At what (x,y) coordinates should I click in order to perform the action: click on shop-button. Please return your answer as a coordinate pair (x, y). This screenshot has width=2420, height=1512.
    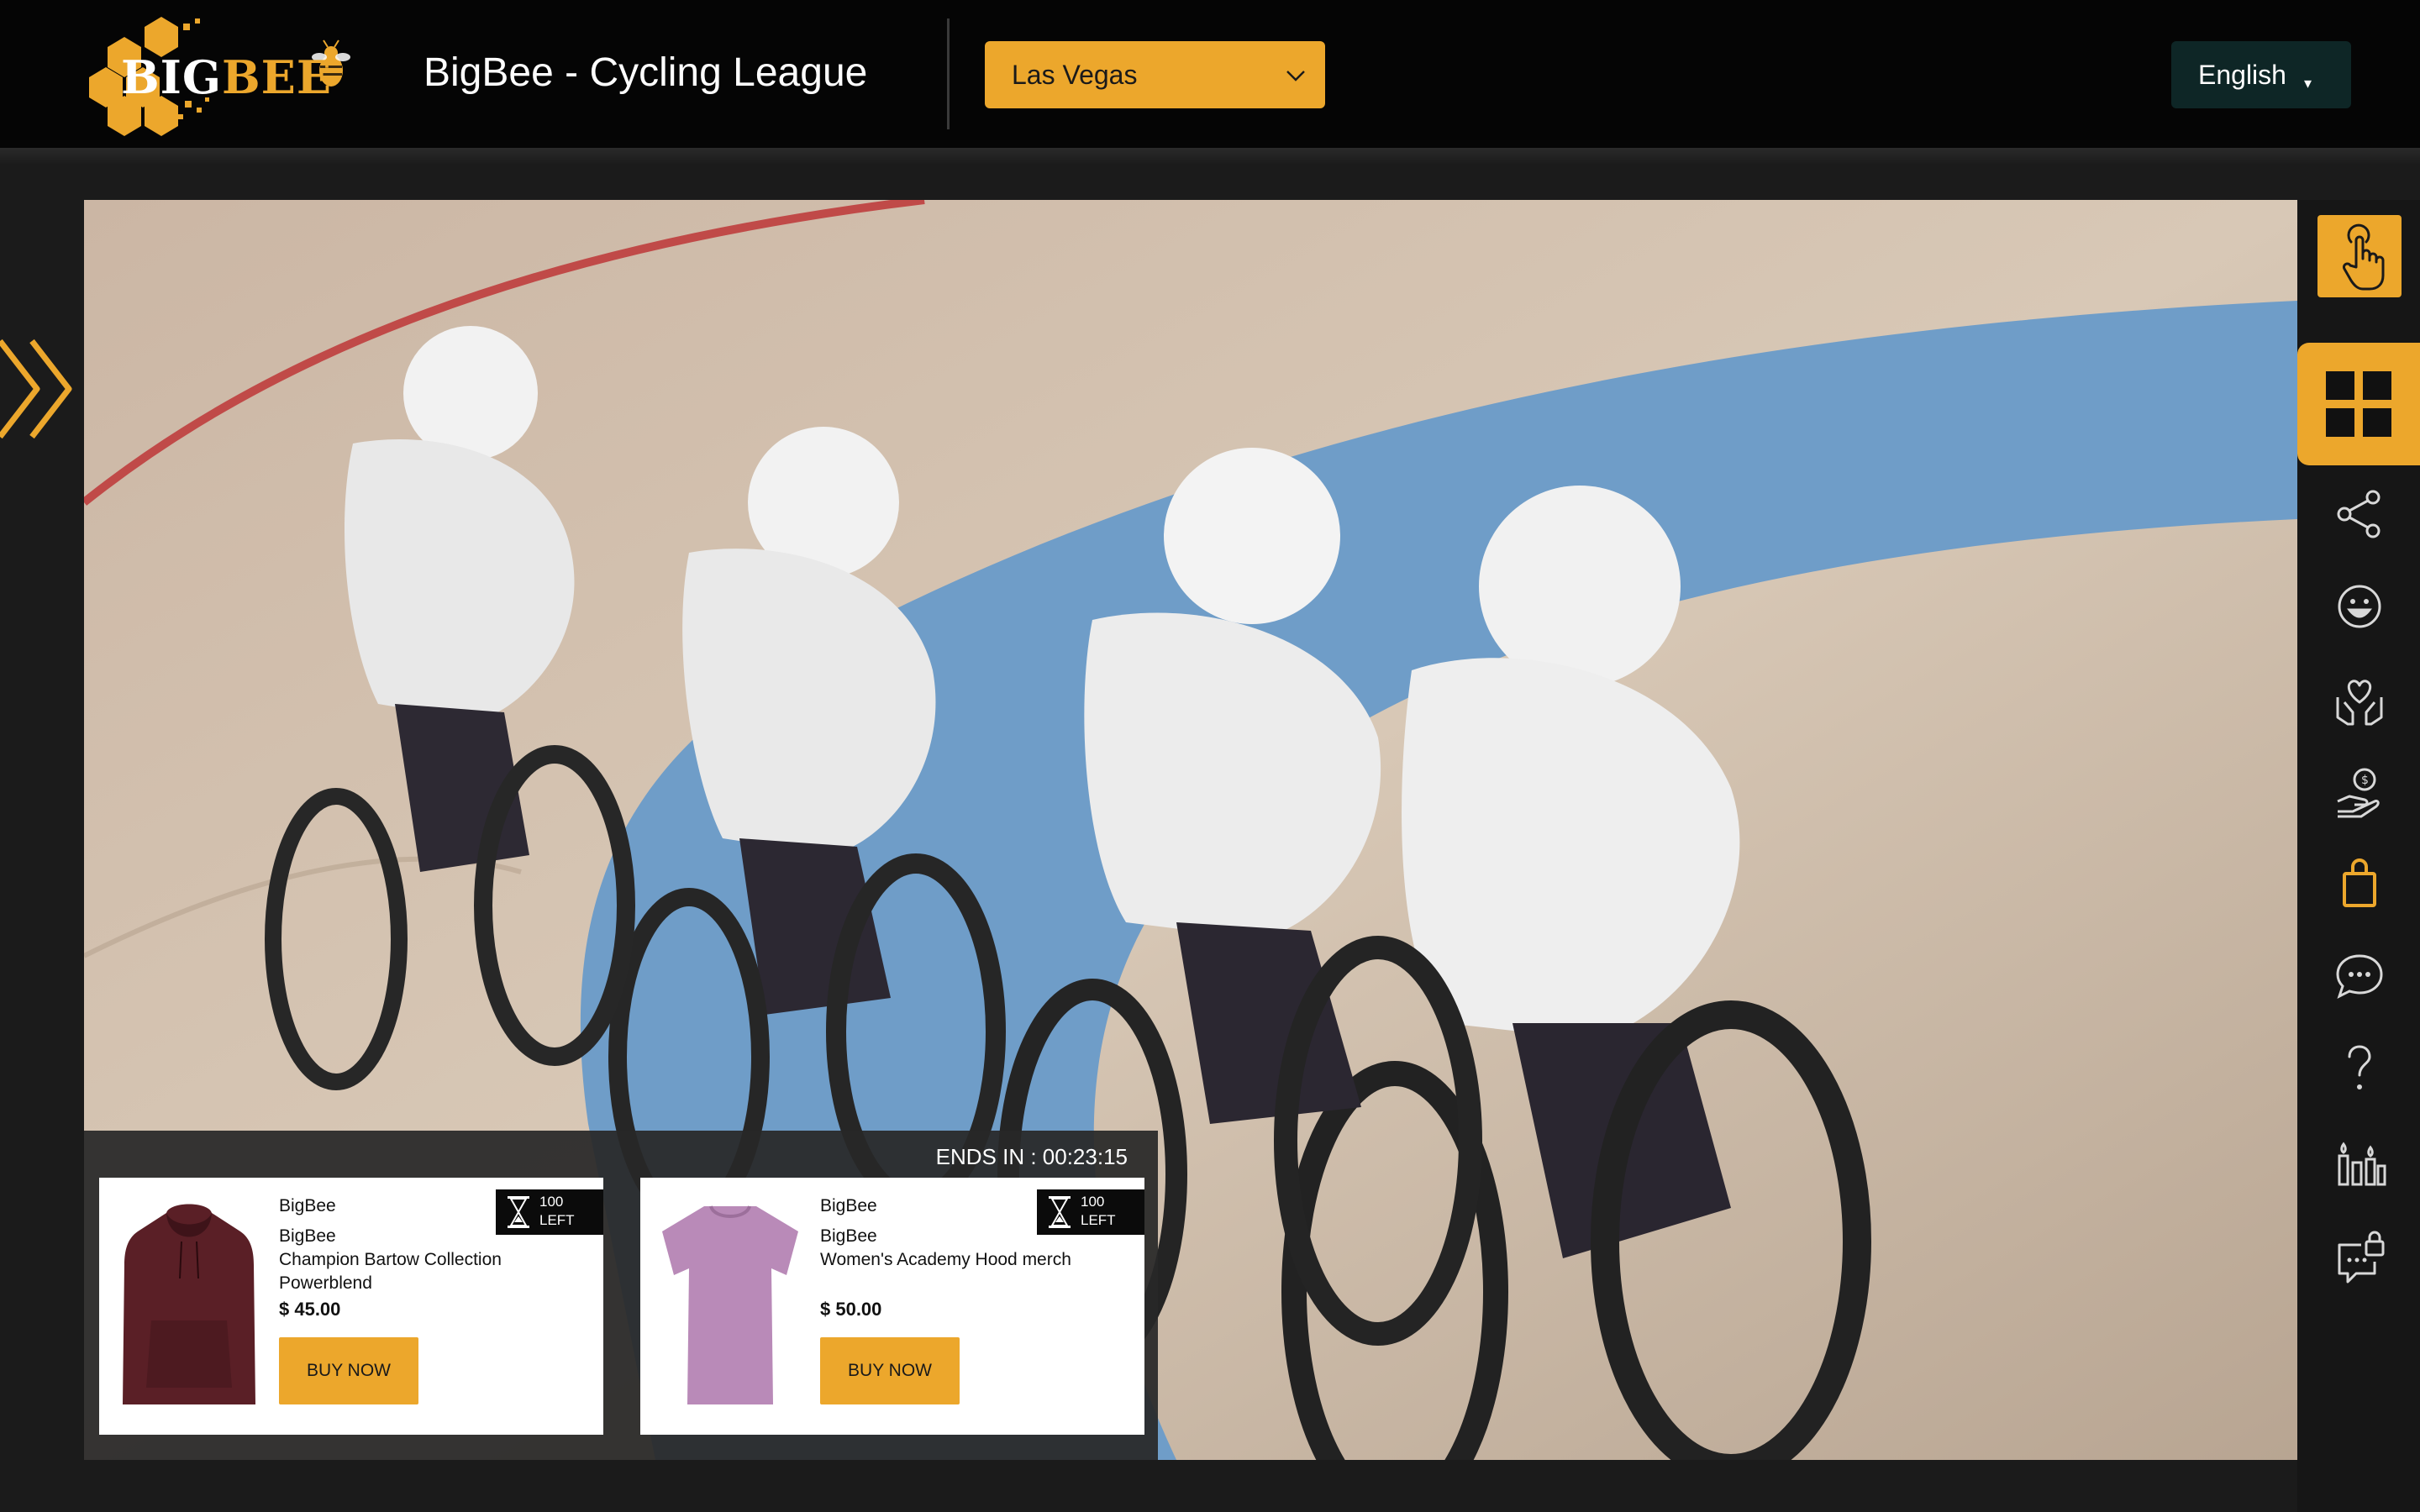
    Looking at the image, I should click on (2359, 884).